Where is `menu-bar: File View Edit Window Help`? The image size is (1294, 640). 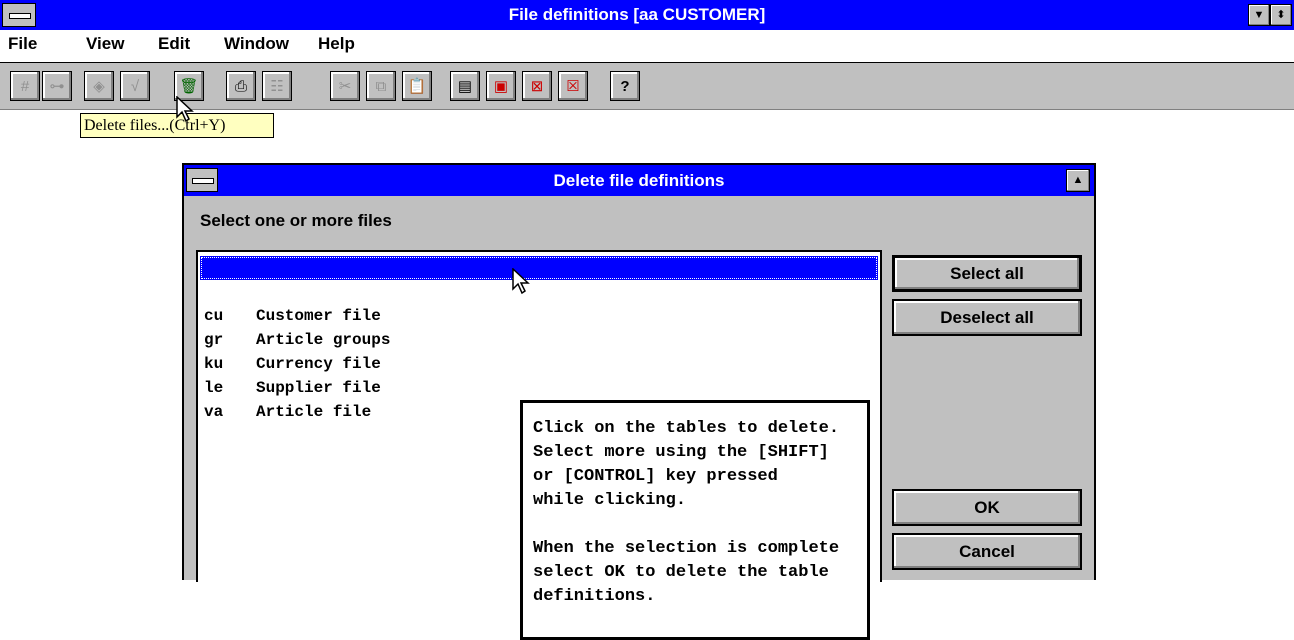 menu-bar: File View Edit Window Help is located at coordinates (647, 46).